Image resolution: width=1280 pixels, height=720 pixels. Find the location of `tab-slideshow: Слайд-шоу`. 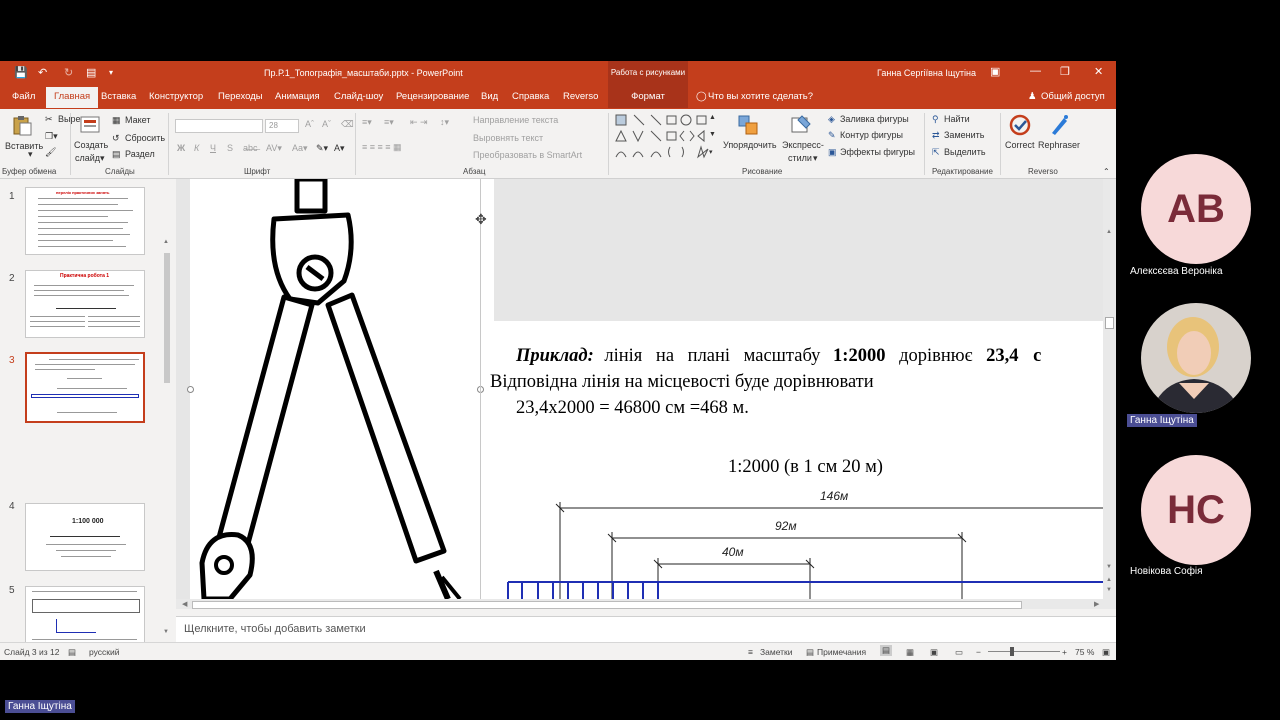

tab-slideshow: Слайд-шоу is located at coordinates (358, 96).